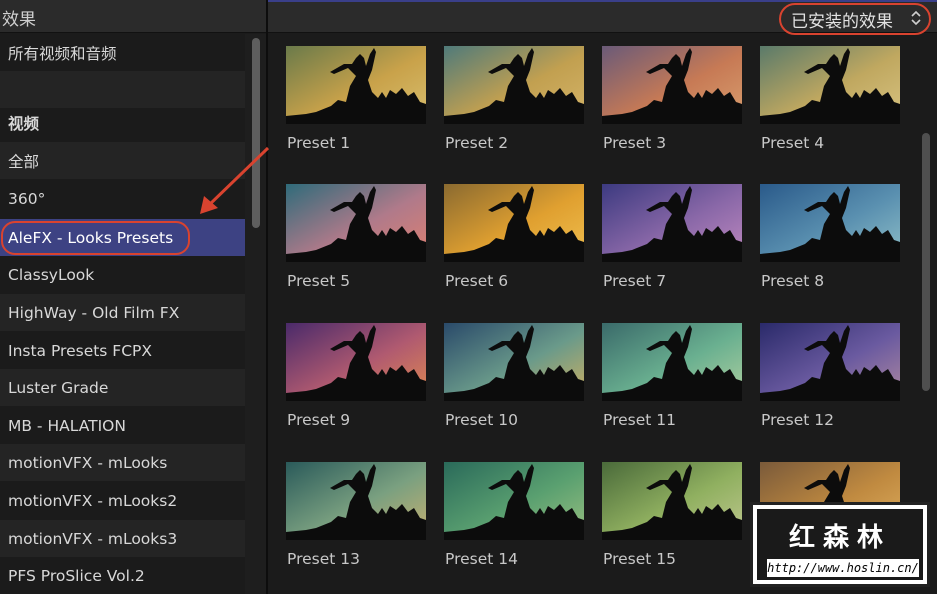  Describe the element at coordinates (93, 500) in the screenshot. I see `sidebar-item-label: motionVFX - mLooks2` at that location.